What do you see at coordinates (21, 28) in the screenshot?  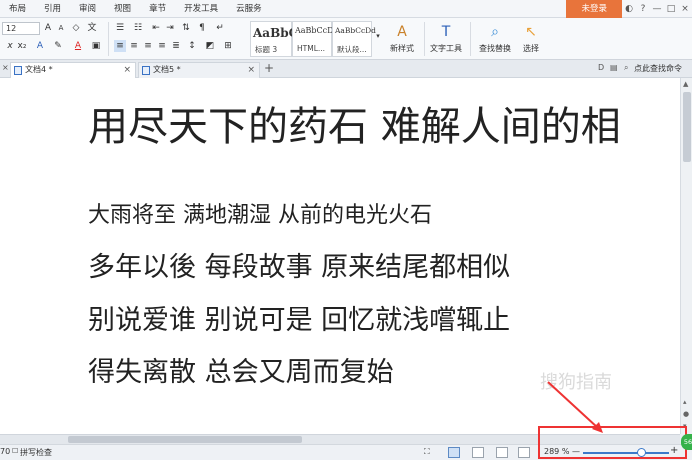 I see `font-size-select: 12` at bounding box center [21, 28].